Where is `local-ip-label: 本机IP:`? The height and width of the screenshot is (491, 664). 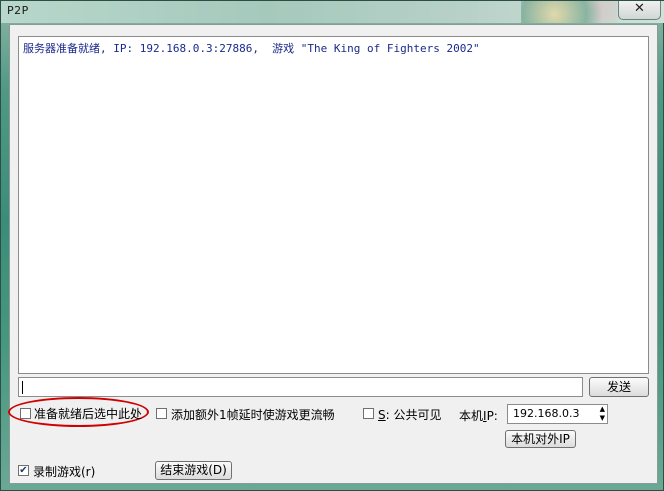 local-ip-label: 本机IP: is located at coordinates (478, 415).